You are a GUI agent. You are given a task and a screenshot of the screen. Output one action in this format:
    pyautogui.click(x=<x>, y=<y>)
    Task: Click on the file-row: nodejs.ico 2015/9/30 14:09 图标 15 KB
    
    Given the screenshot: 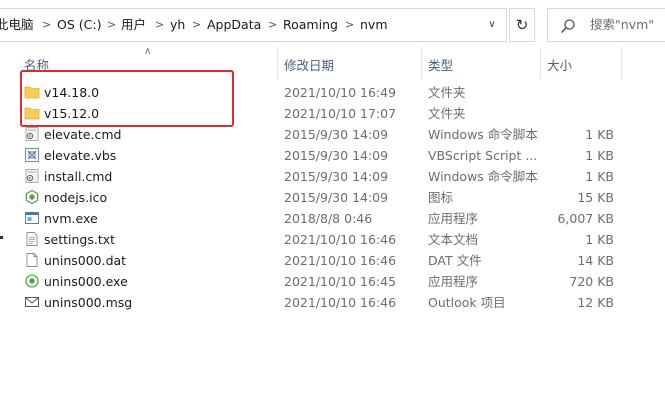 What is the action you would take?
    pyautogui.click(x=322, y=197)
    